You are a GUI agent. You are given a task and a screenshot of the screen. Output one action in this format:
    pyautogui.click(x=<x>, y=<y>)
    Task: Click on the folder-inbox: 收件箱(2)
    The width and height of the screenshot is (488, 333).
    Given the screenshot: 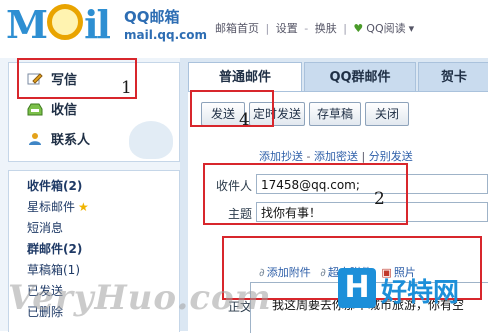 What is the action you would take?
    pyautogui.click(x=54, y=185)
    